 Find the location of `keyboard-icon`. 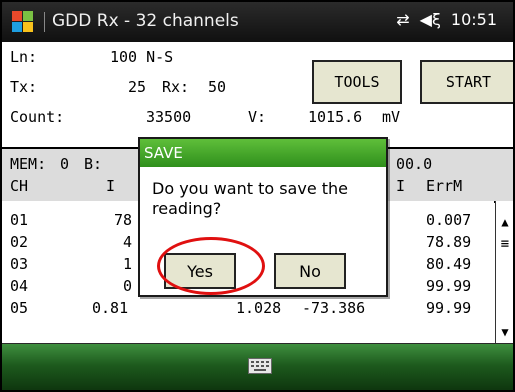

keyboard-icon is located at coordinates (260, 366).